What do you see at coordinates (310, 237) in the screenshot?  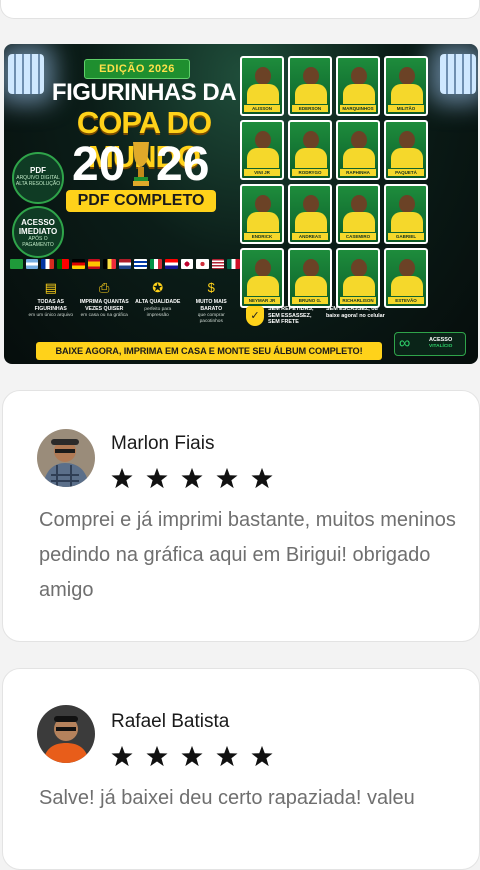 I see `player-name-label: ANDREAS PEREIRA` at bounding box center [310, 237].